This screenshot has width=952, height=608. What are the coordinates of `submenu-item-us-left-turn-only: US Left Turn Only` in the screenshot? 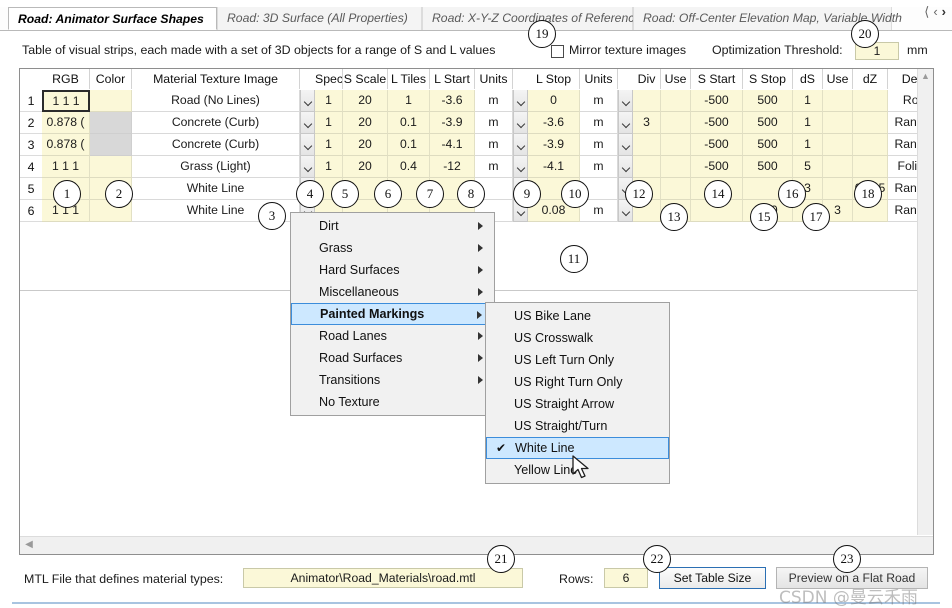 It's located at (577, 360).